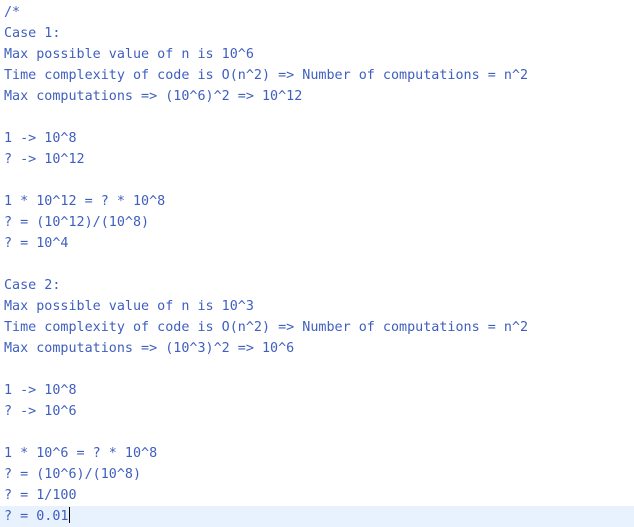 This screenshot has width=634, height=527. What do you see at coordinates (77, 222) in the screenshot?
I see `code-line-text: ? = (10^12)/(10^8)` at bounding box center [77, 222].